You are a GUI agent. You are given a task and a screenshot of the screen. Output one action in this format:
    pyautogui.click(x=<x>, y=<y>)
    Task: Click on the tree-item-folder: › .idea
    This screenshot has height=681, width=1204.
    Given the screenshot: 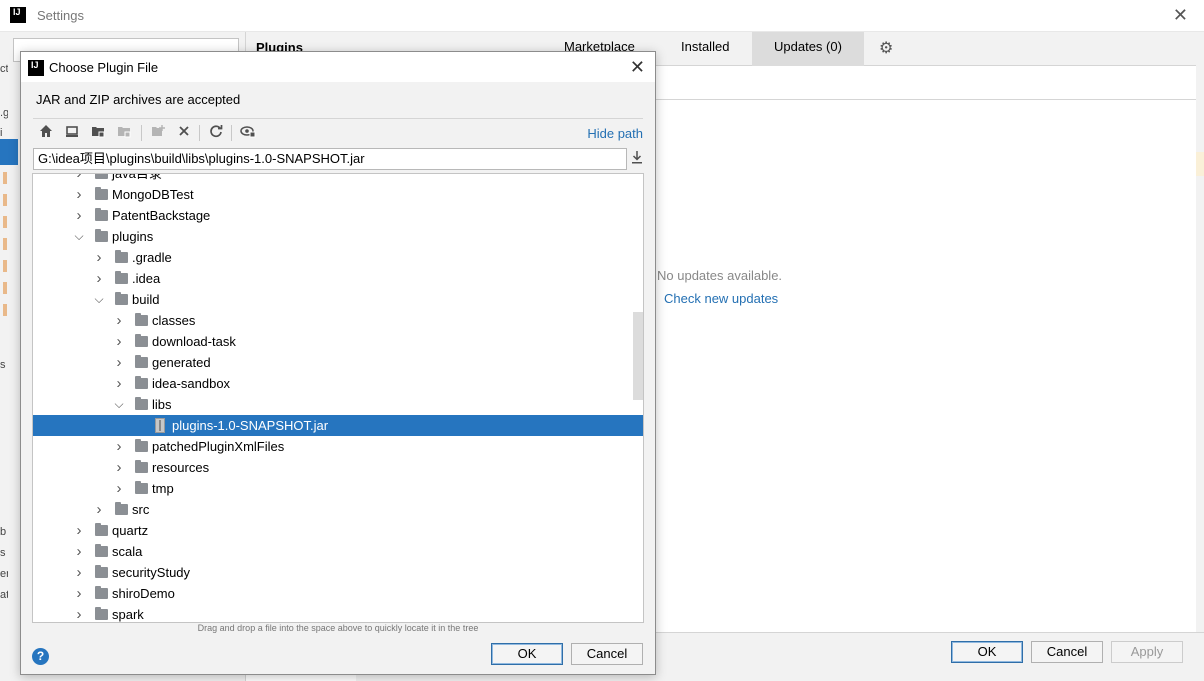 What is the action you would take?
    pyautogui.click(x=338, y=278)
    